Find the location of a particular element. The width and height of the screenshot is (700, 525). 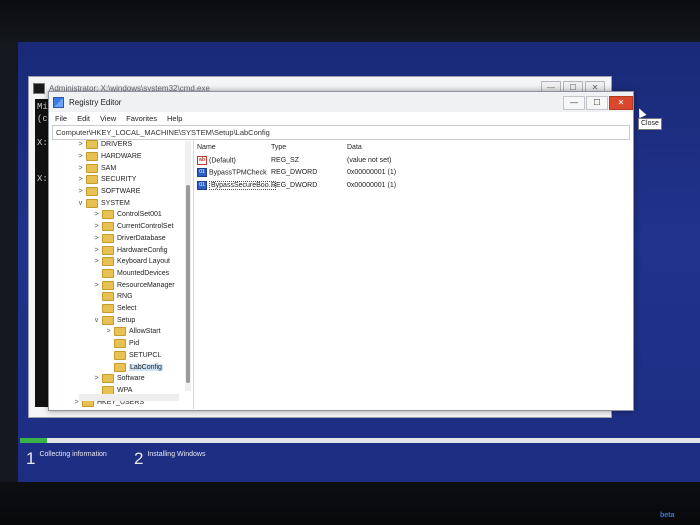

tree-item: > HARDWARE is located at coordinates (109, 157).